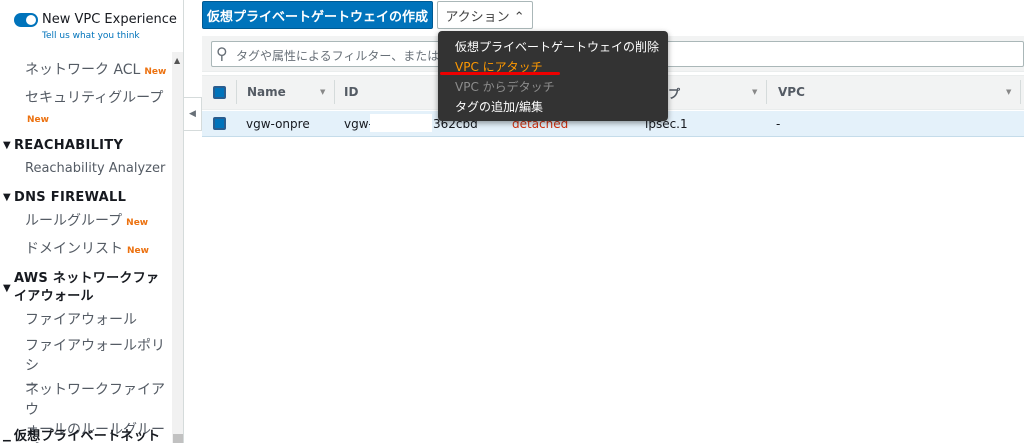 The height and width of the screenshot is (443, 1024). Describe the element at coordinates (95, 356) in the screenshot. I see `sidebar-item-label: ファイアウォールポリシ` at that location.